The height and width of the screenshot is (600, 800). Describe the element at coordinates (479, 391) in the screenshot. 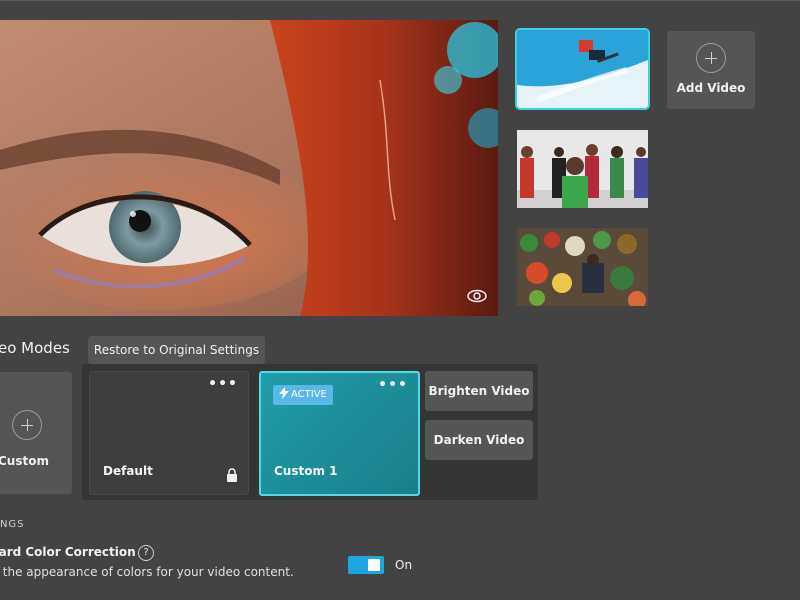

I see `brighten-video-button: Brighten Video` at that location.